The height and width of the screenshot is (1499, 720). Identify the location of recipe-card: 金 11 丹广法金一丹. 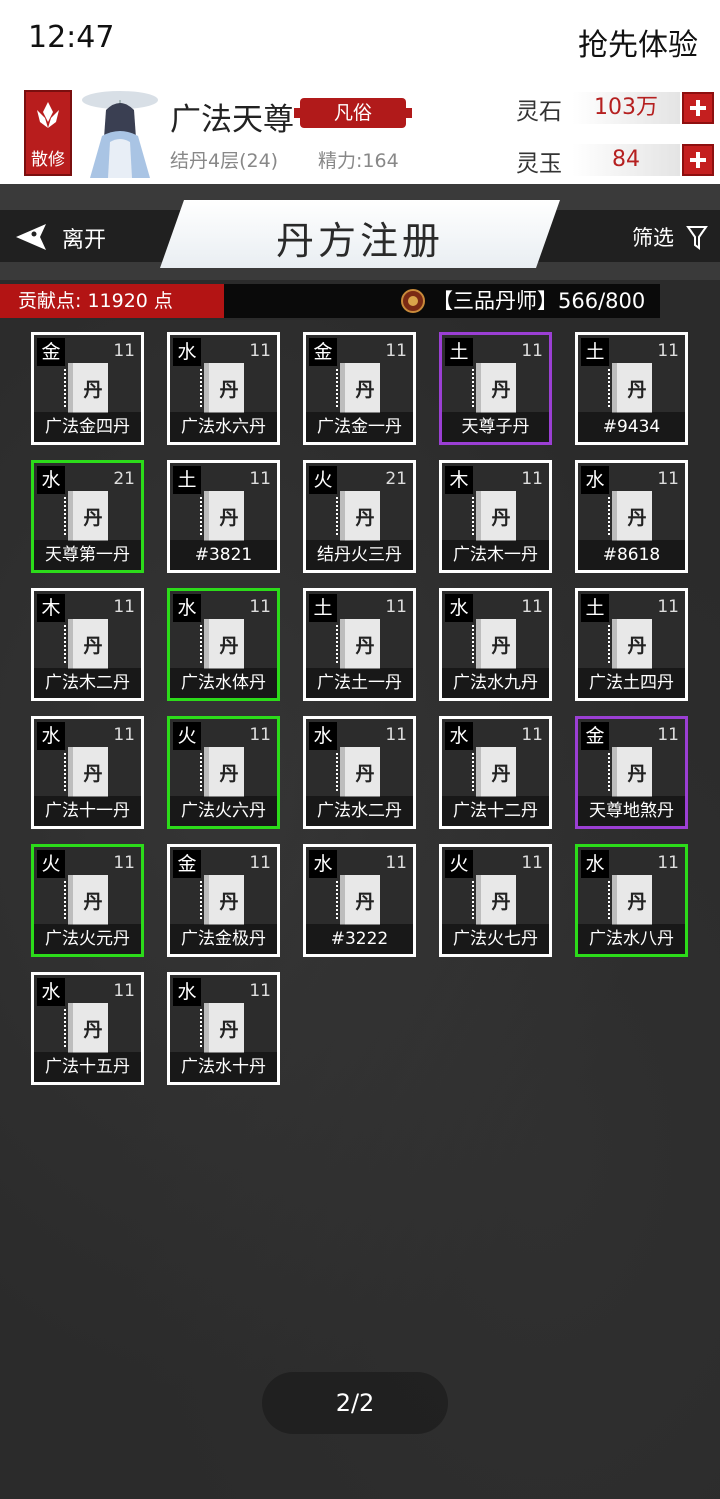
(359, 388).